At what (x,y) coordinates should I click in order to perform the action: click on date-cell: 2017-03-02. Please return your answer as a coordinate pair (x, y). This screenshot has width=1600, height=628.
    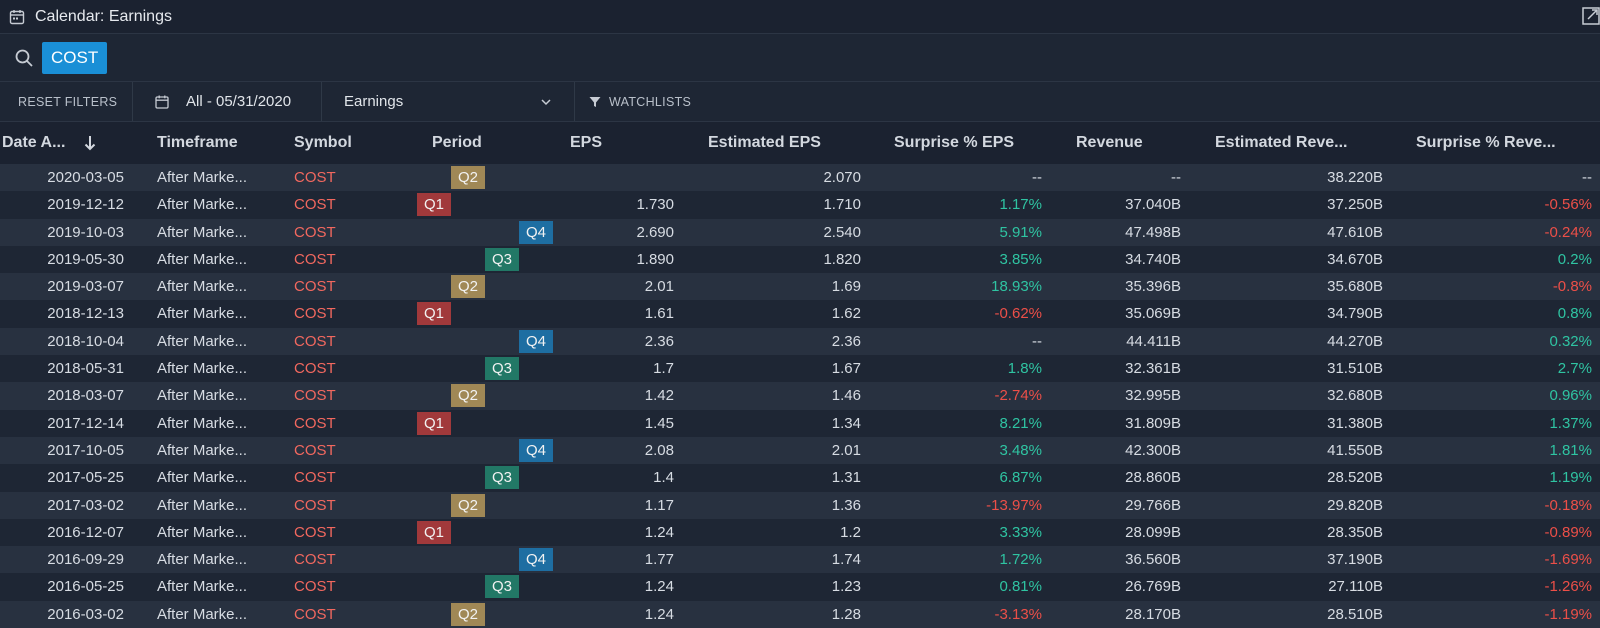
    Looking at the image, I should click on (85, 505).